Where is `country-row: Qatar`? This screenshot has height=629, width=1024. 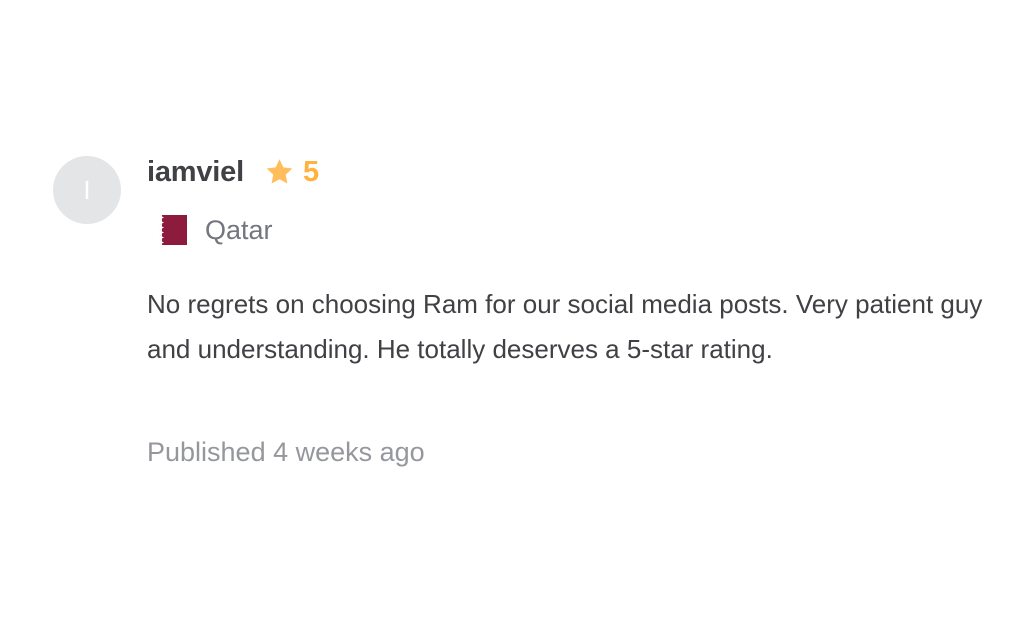
country-row: Qatar is located at coordinates (210, 230).